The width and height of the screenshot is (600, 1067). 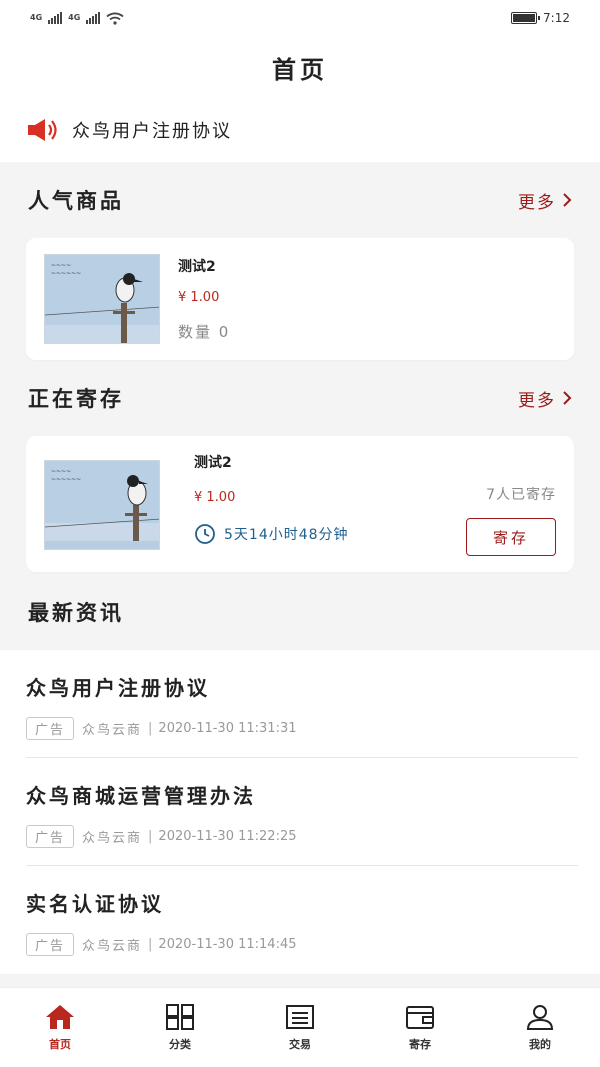 I want to click on countdown: 5天14小时48分钟, so click(x=271, y=534).